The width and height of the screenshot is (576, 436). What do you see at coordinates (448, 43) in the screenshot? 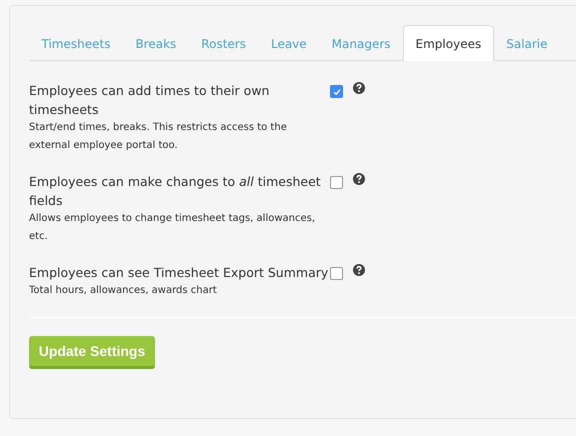
I see `tab: Employees` at bounding box center [448, 43].